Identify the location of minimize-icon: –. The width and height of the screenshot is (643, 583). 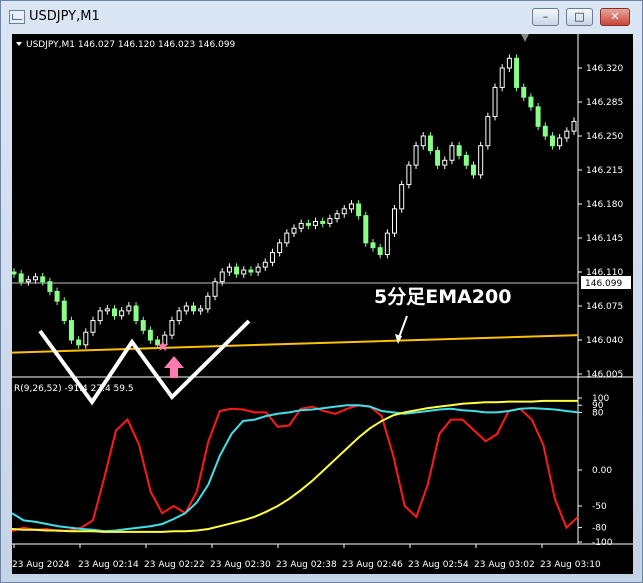
(545, 16).